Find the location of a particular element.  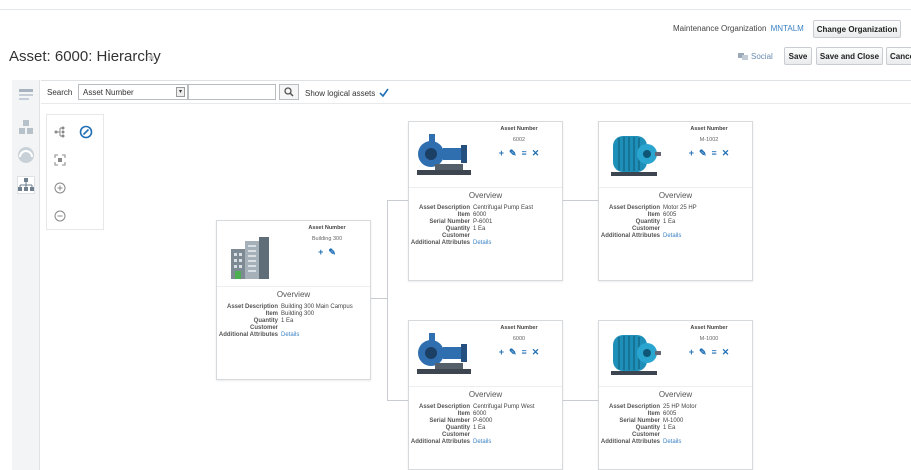

favorite-star-icon: ★ is located at coordinates (151, 58).